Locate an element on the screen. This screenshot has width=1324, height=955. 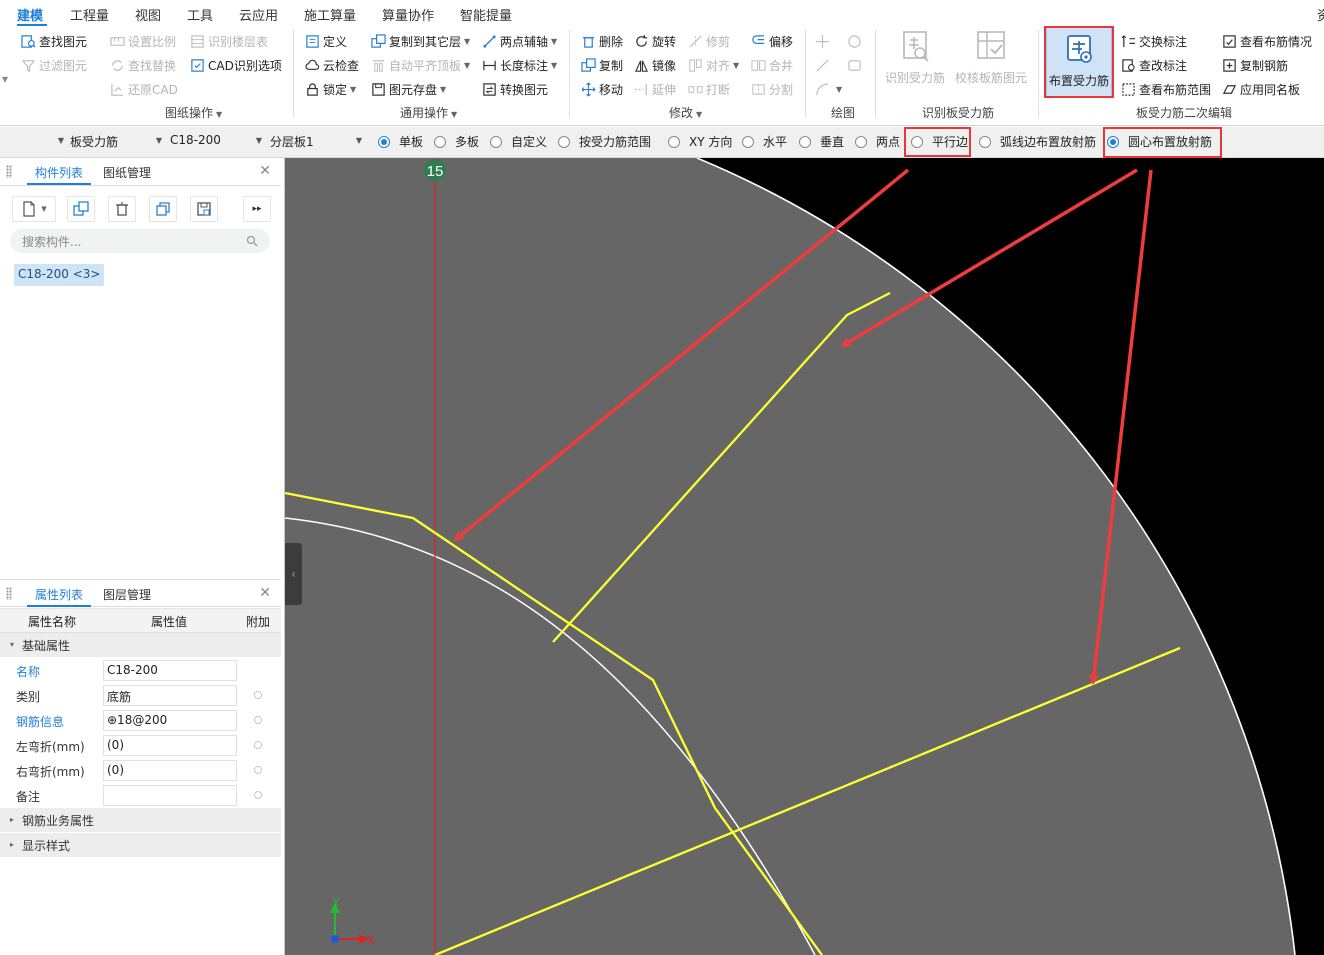
move-button: 移动 is located at coordinates (602, 89).